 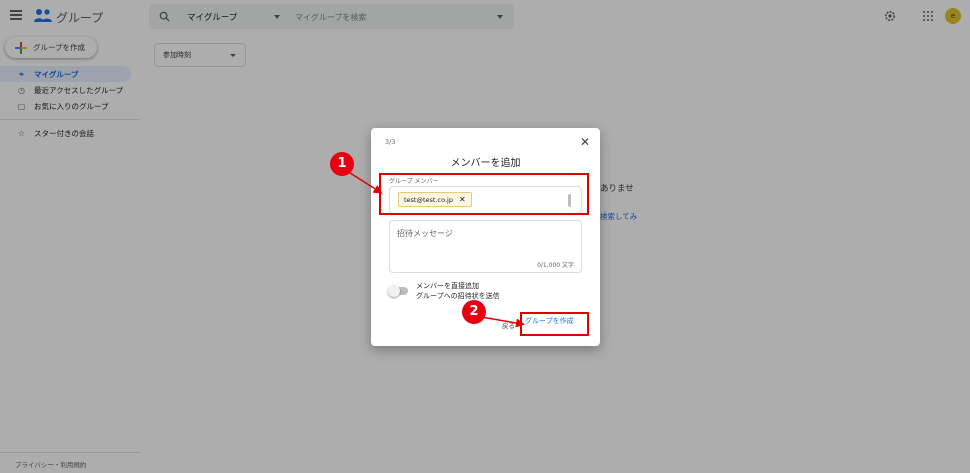 I want to click on dialog-title: メンバーを追加, so click(x=485, y=163).